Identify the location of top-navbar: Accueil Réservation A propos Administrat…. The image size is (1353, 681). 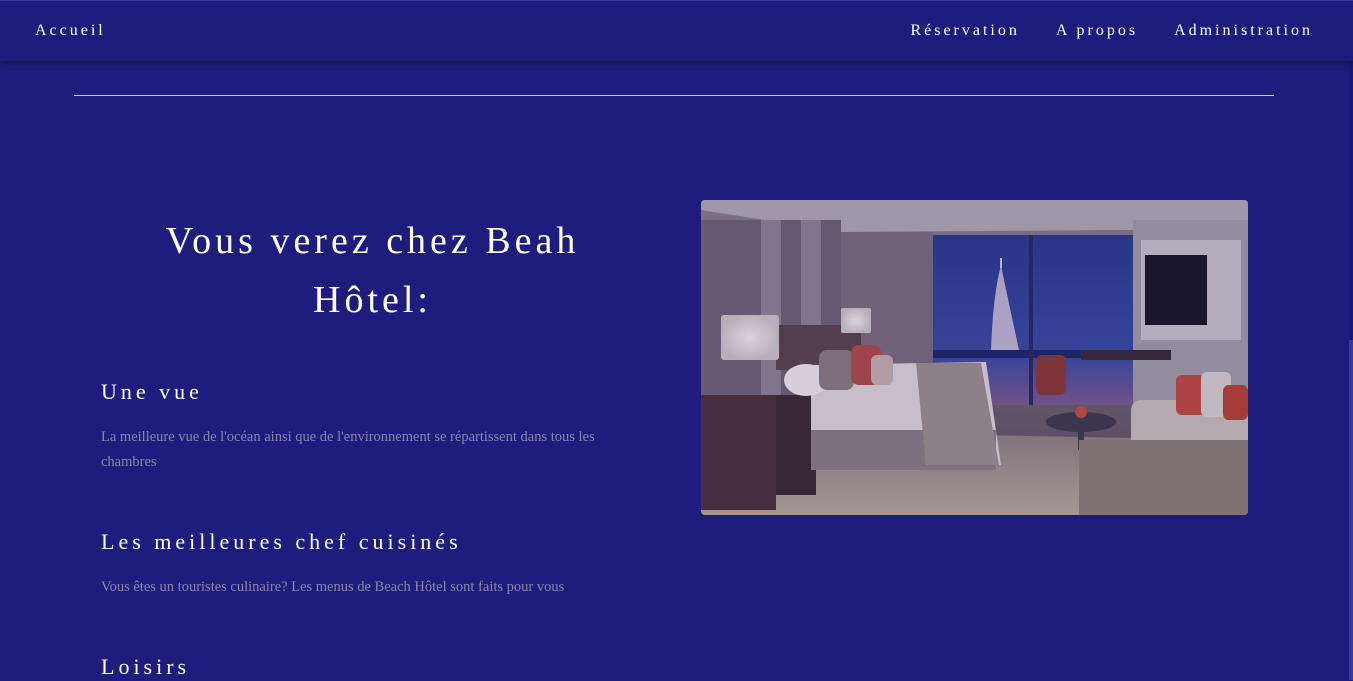
(676, 30).